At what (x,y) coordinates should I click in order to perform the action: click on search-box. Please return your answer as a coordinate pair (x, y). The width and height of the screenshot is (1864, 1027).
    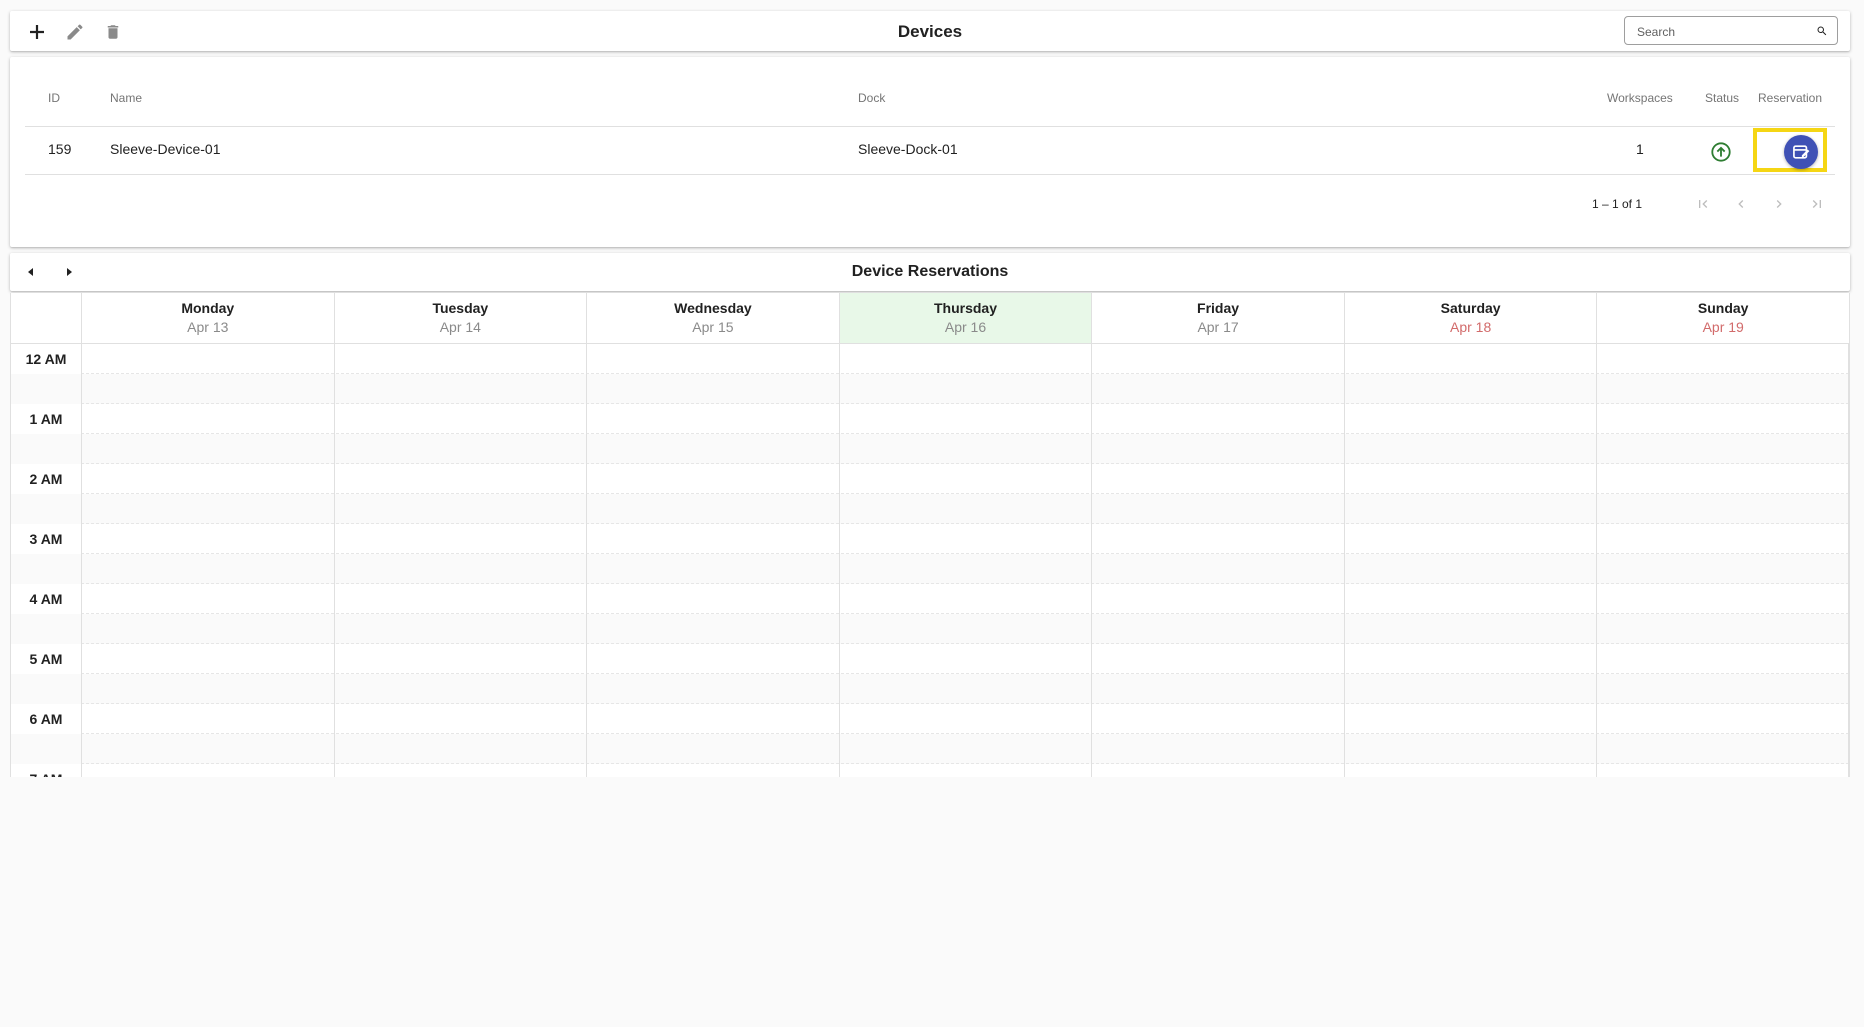
    Looking at the image, I should click on (1731, 30).